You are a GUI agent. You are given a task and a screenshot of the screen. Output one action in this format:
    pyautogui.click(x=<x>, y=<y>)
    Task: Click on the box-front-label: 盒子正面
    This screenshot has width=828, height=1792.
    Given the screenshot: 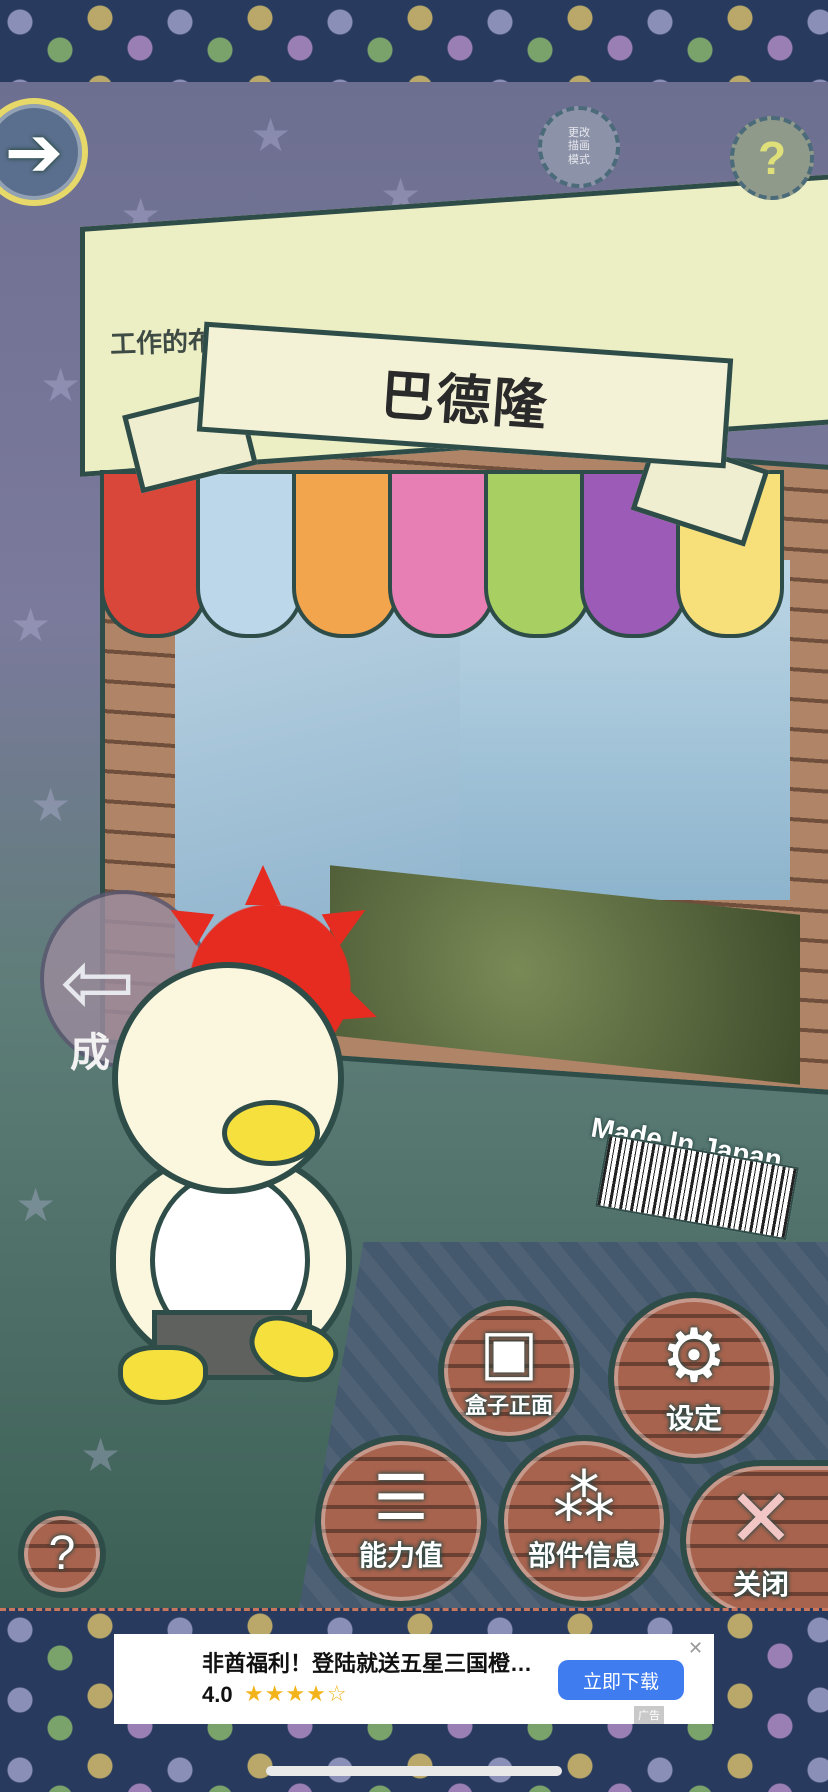 What is the action you would take?
    pyautogui.click(x=508, y=1405)
    